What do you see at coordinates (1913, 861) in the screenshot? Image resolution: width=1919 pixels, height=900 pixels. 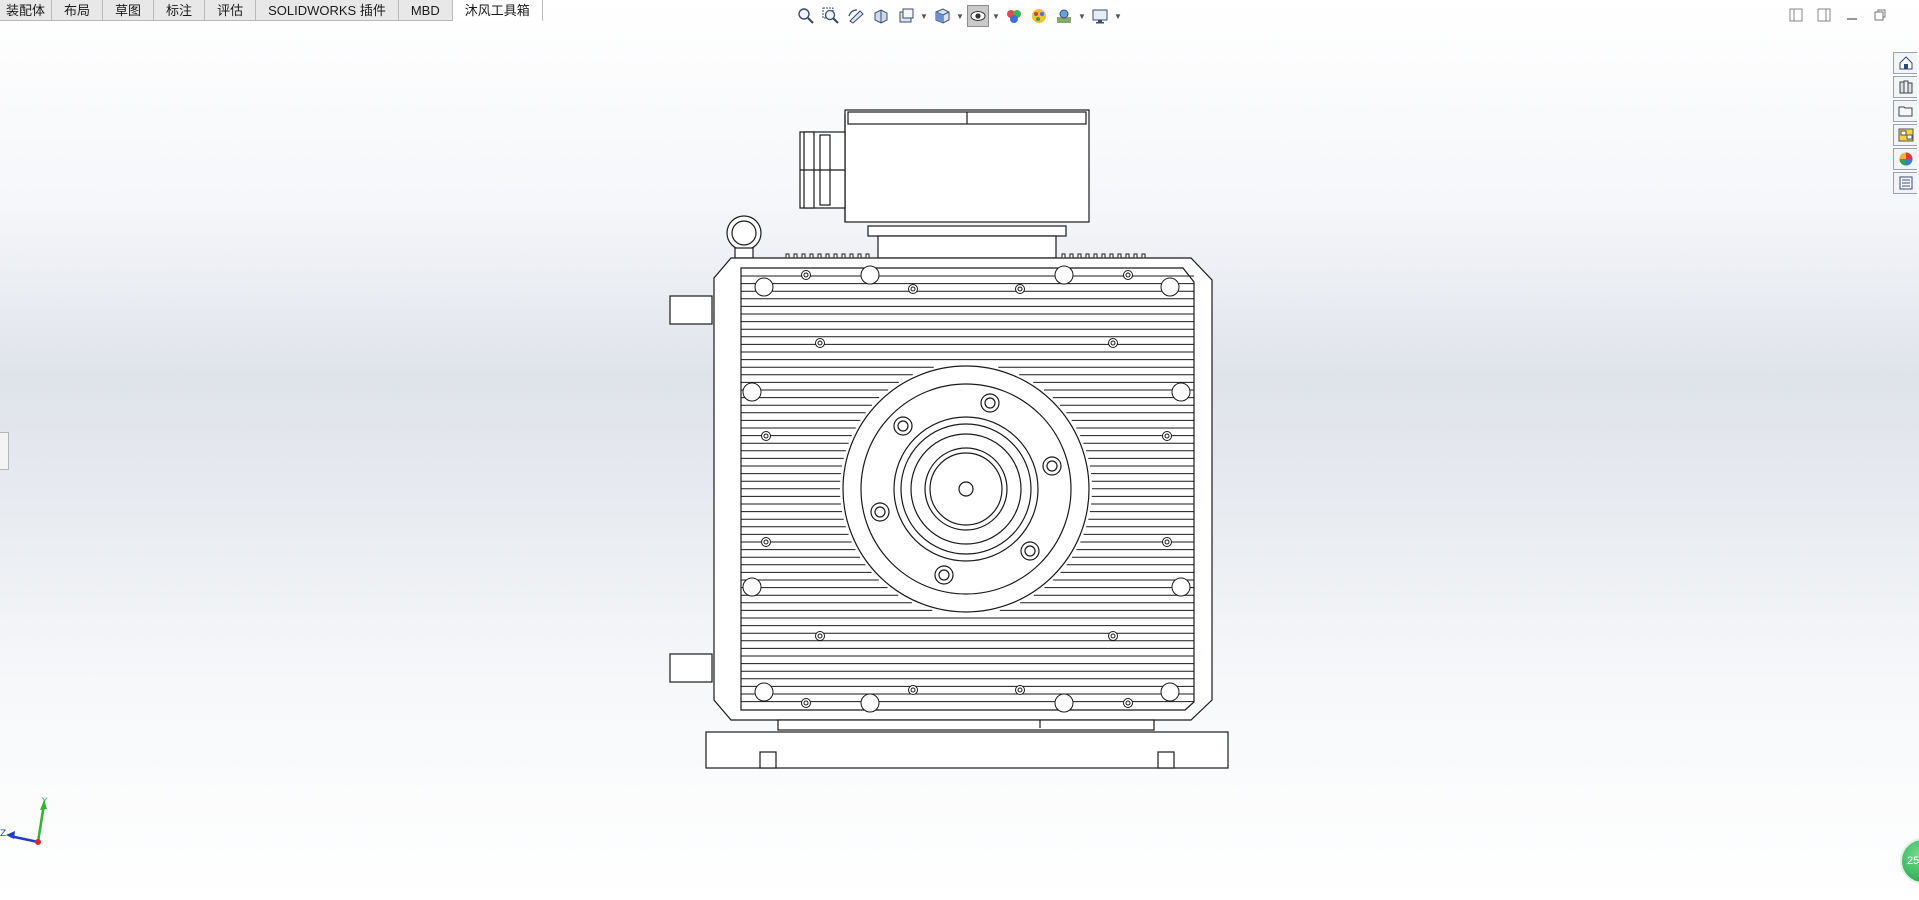 I see `status-badge-text: 25` at bounding box center [1913, 861].